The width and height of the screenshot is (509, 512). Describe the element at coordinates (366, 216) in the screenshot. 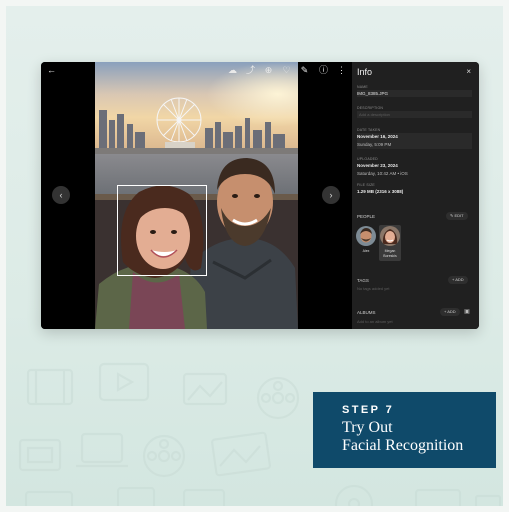

I see `people-label: PEOPLE` at that location.